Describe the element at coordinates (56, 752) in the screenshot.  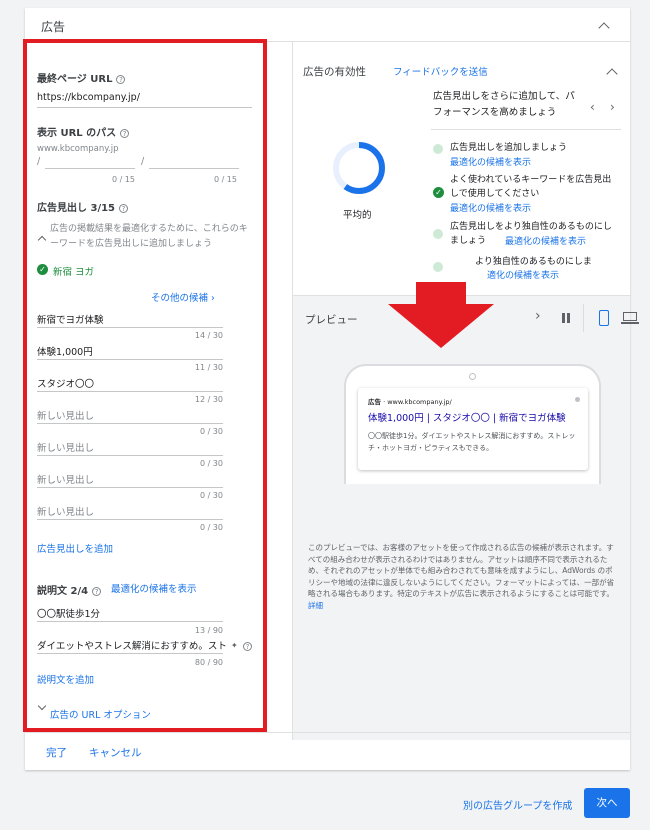
I see `done-button: 完了` at that location.